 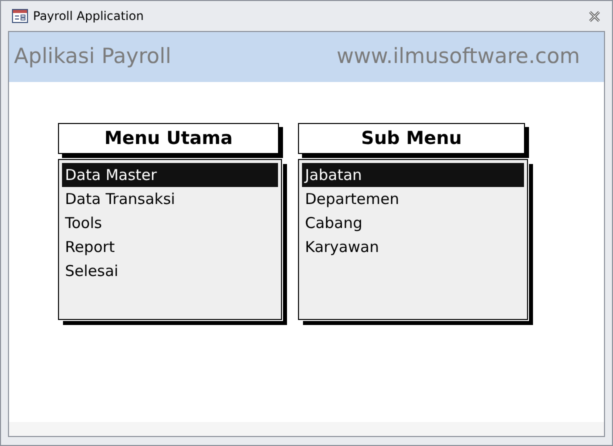 What do you see at coordinates (89, 16) in the screenshot?
I see `window-title: Payroll Application` at bounding box center [89, 16].